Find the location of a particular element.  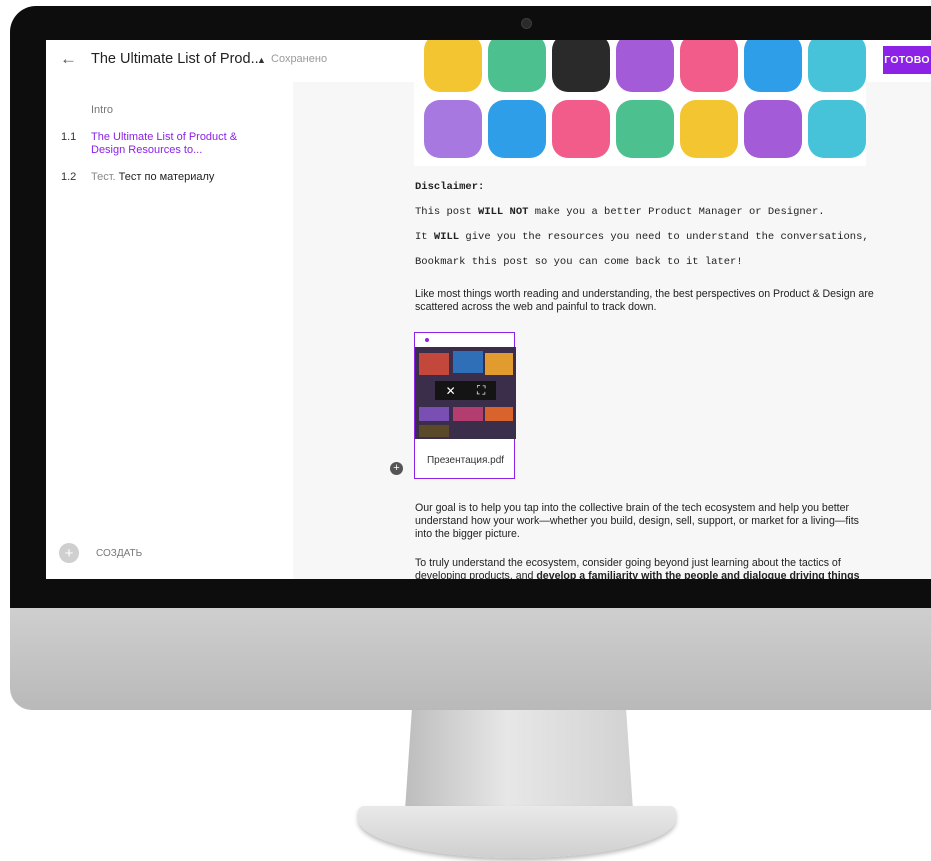

bold-span: WILL is located at coordinates (446, 237).